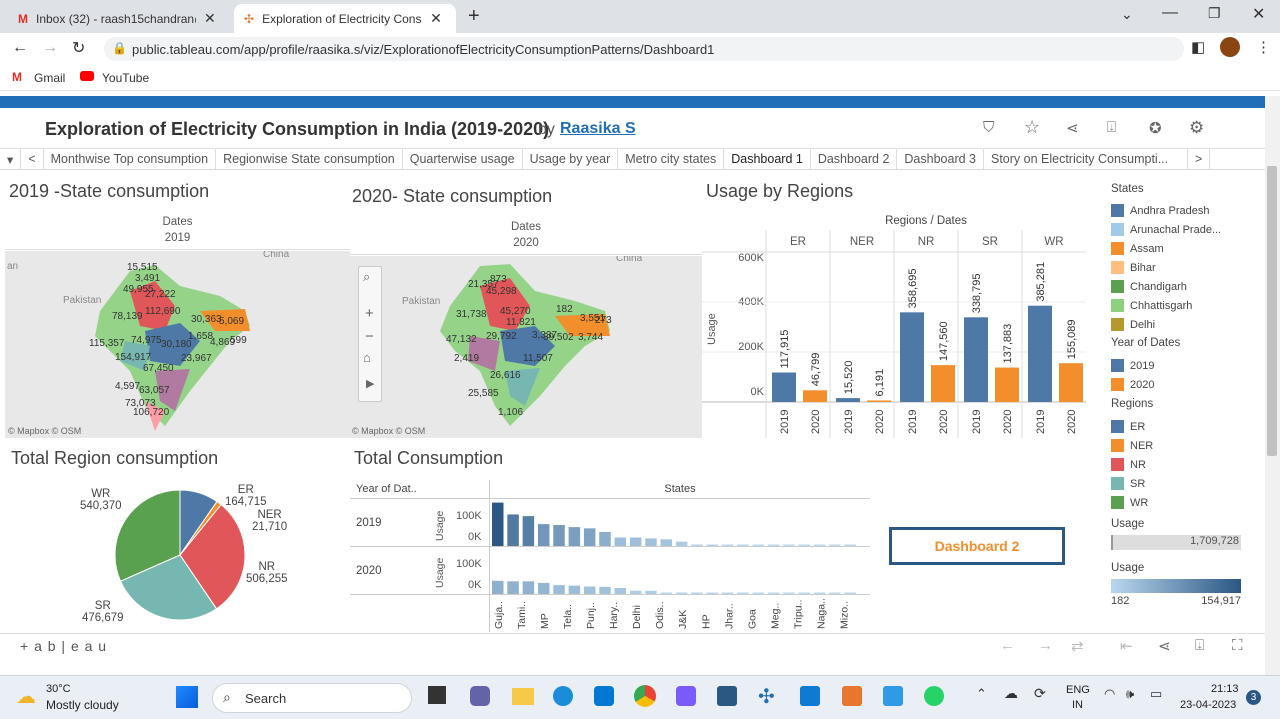 This screenshot has height=719, width=1280. I want to click on state-legend-item: Delhi, so click(1186, 324).